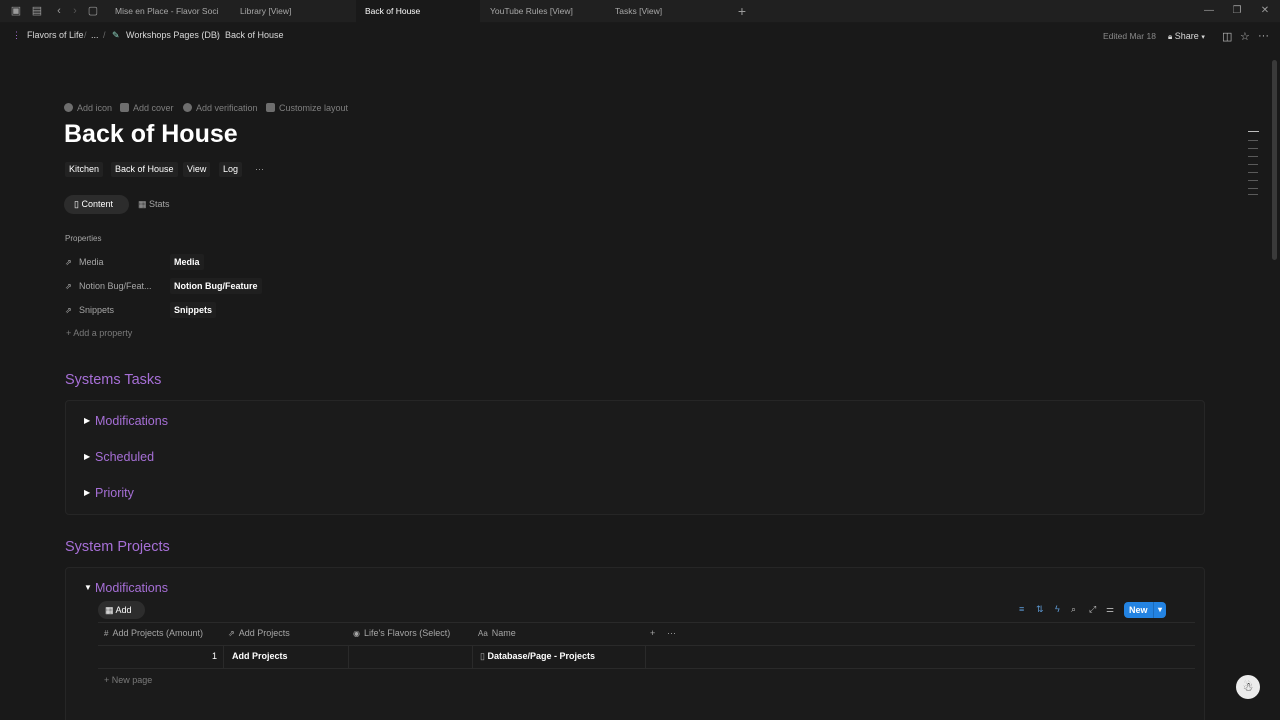 Image resolution: width=1280 pixels, height=720 pixels. I want to click on column-header-amount: # Add Projects (Amount), so click(153, 633).